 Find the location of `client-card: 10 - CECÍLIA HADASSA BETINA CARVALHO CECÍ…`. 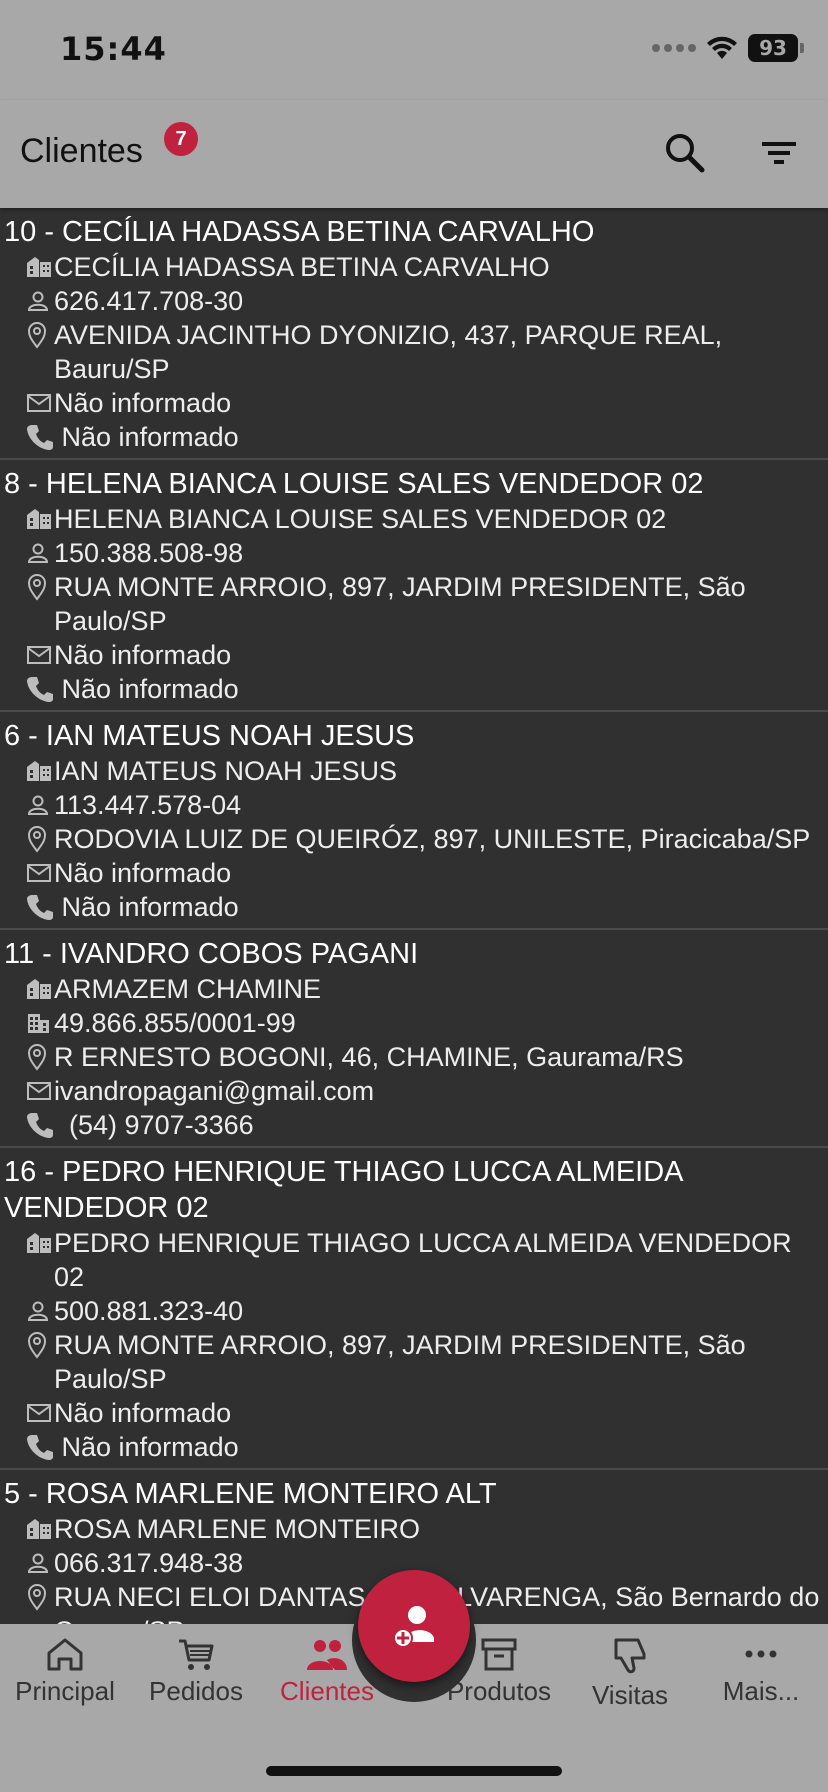

client-card: 10 - CECÍLIA HADASSA BETINA CARVALHO CECÍ… is located at coordinates (414, 334).